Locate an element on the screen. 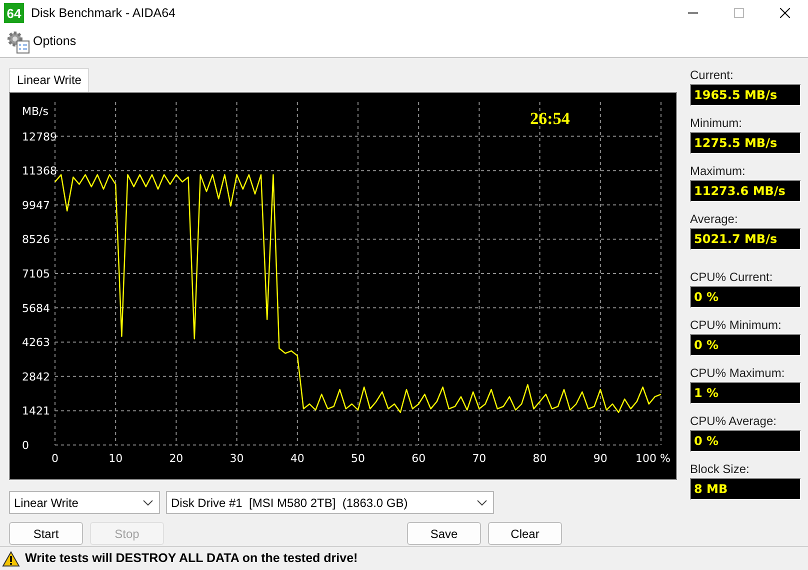 Image resolution: width=808 pixels, height=570 pixels. y-tick-label: 2842 is located at coordinates (36, 377).